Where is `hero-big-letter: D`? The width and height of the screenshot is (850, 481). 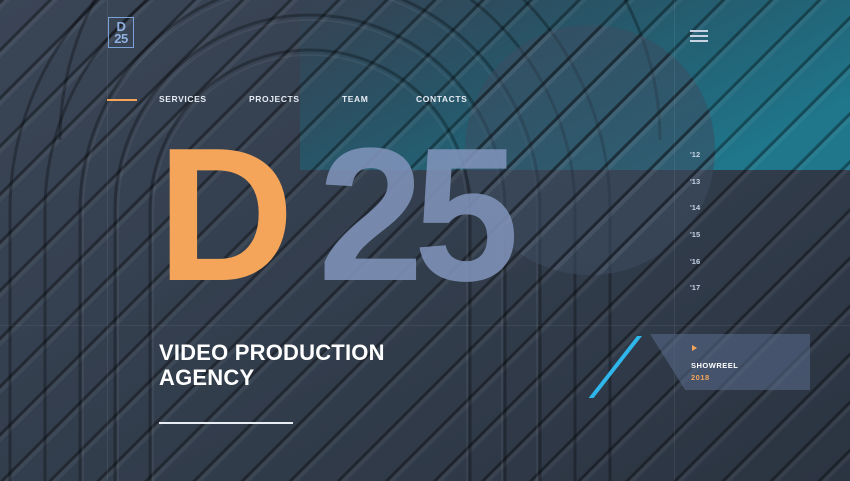 hero-big-letter: D is located at coordinates (225, 215).